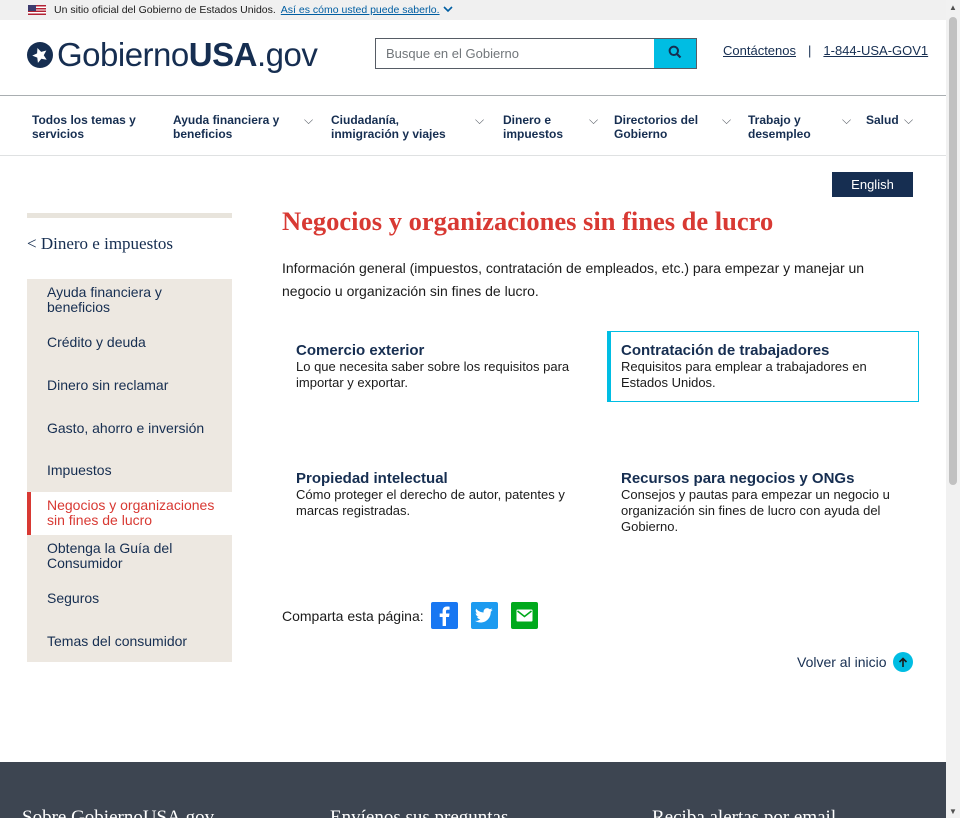  Describe the element at coordinates (744, 812) in the screenshot. I see `footer-heading-email-alerts: Reciba alertas por email` at that location.